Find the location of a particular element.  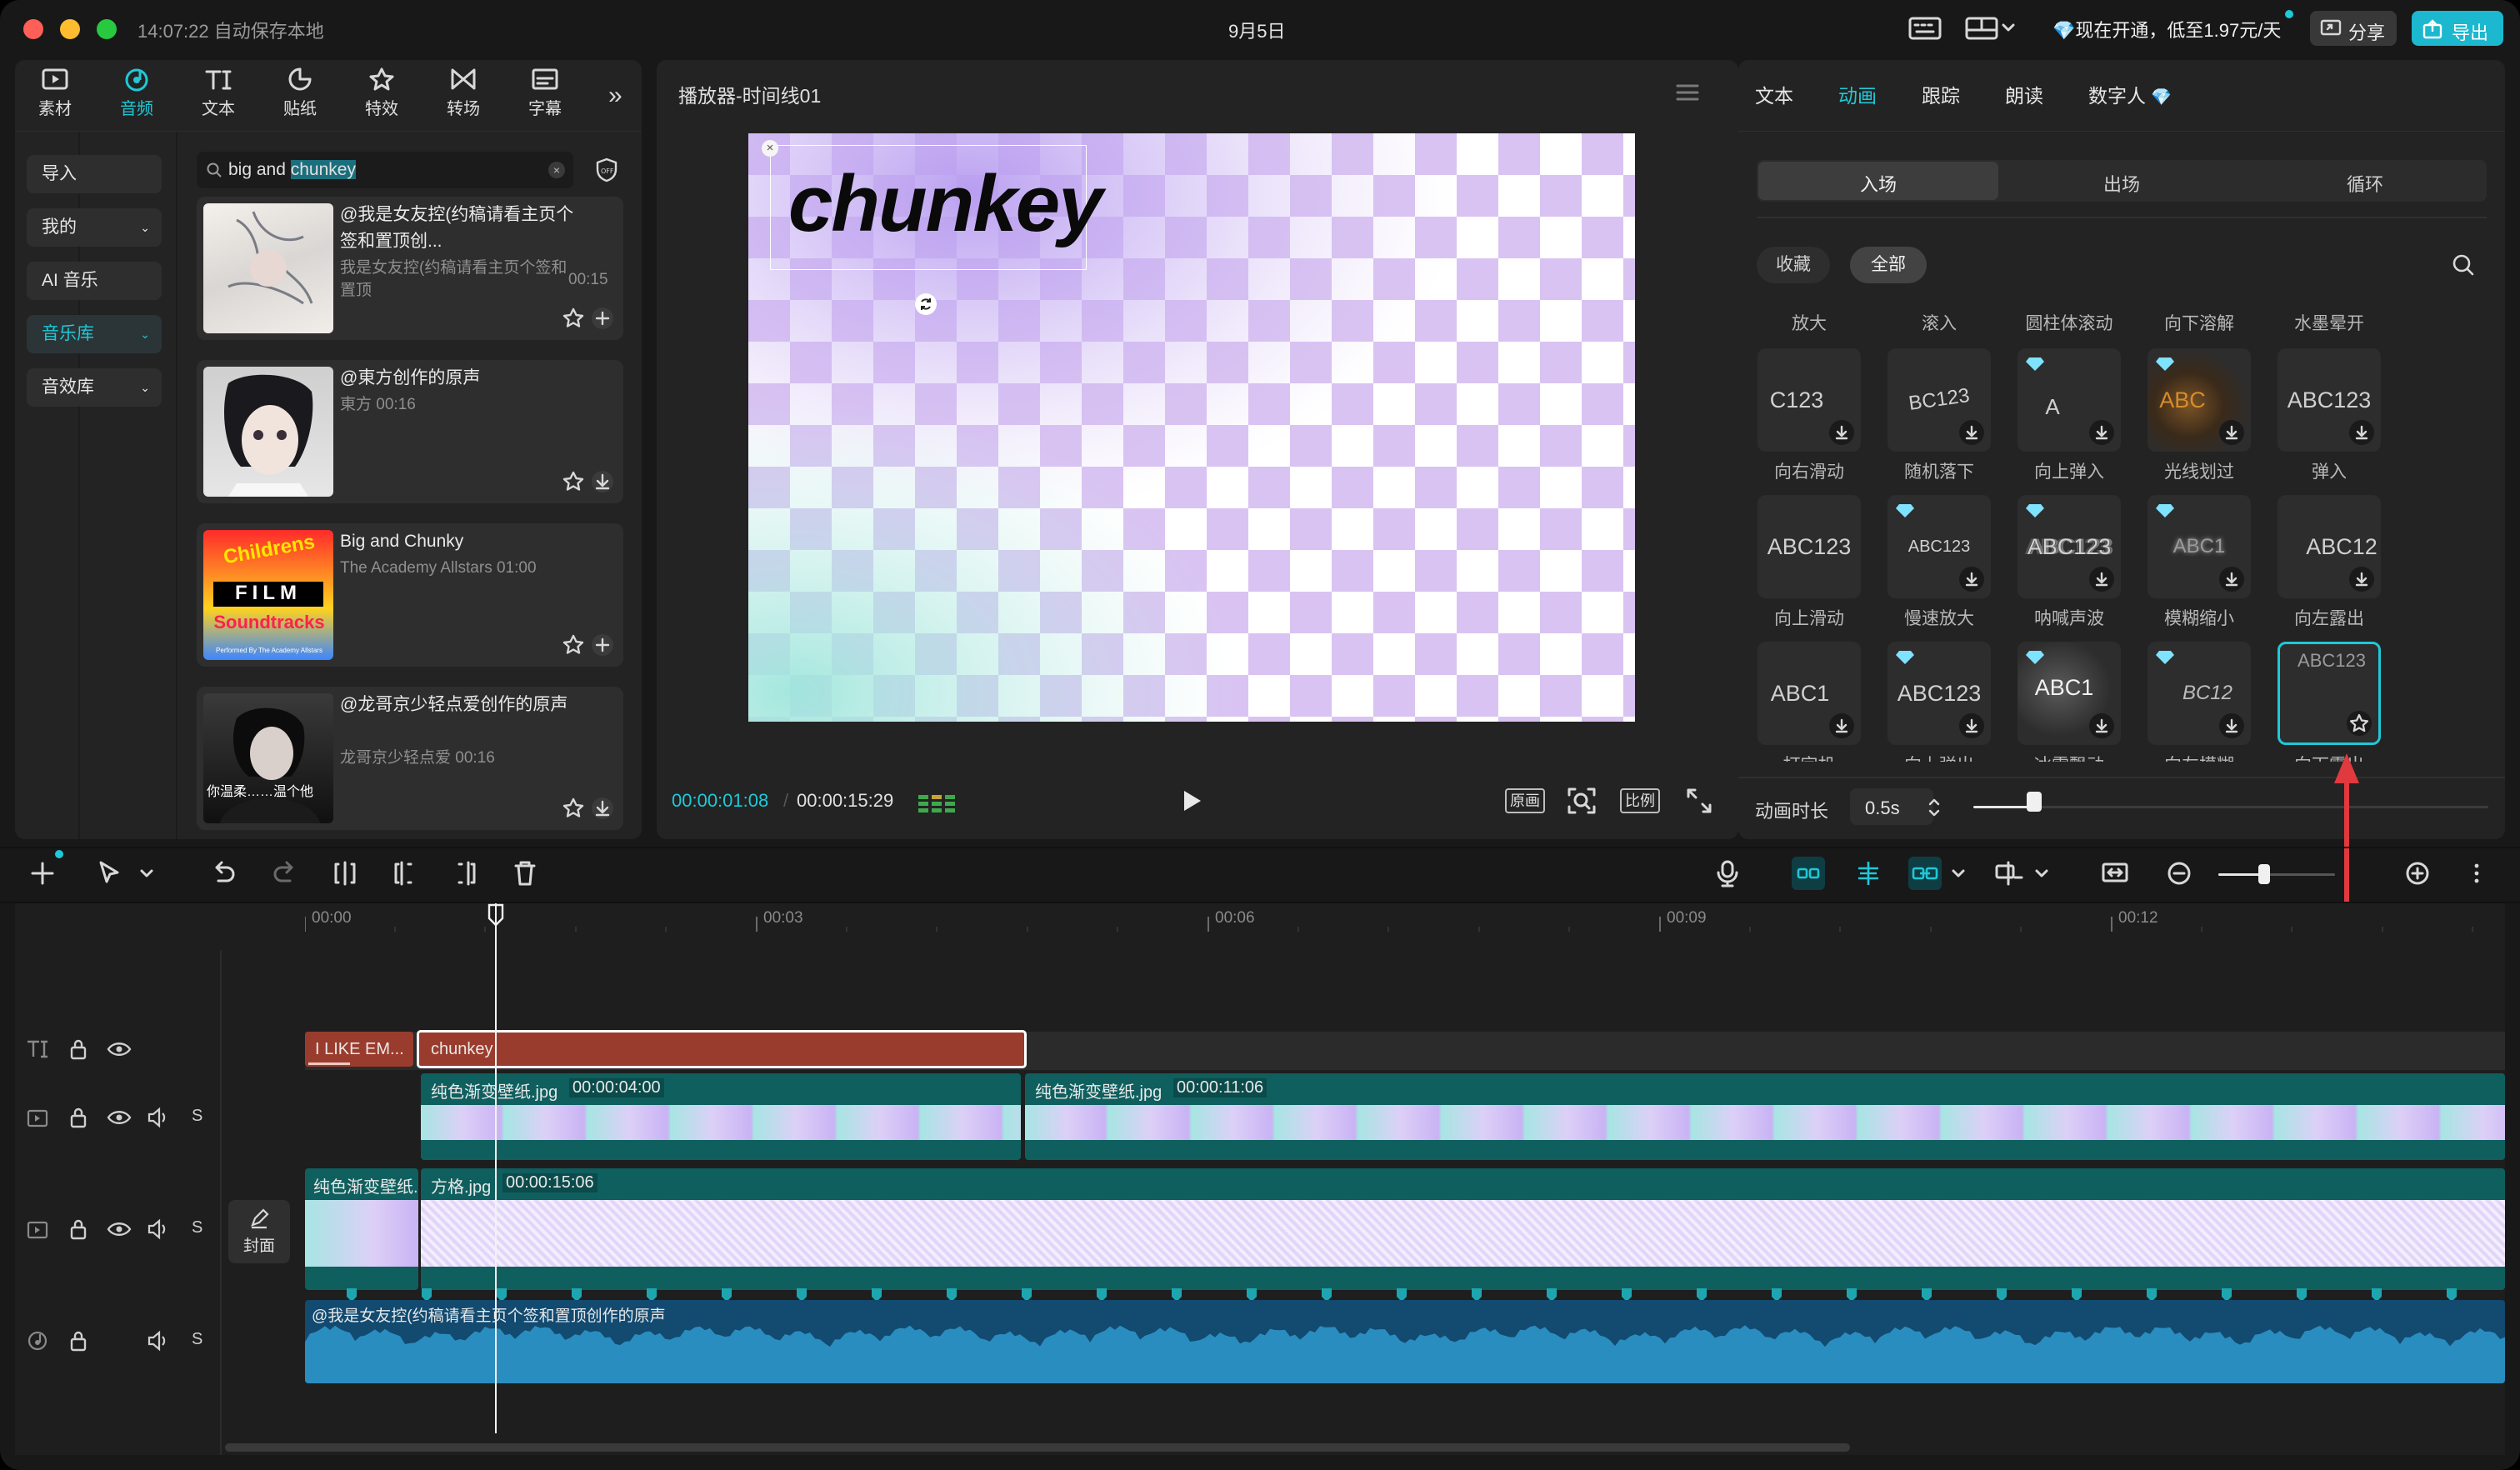

sidebar-item-mine: 我的 ⌄ is located at coordinates (94, 227).